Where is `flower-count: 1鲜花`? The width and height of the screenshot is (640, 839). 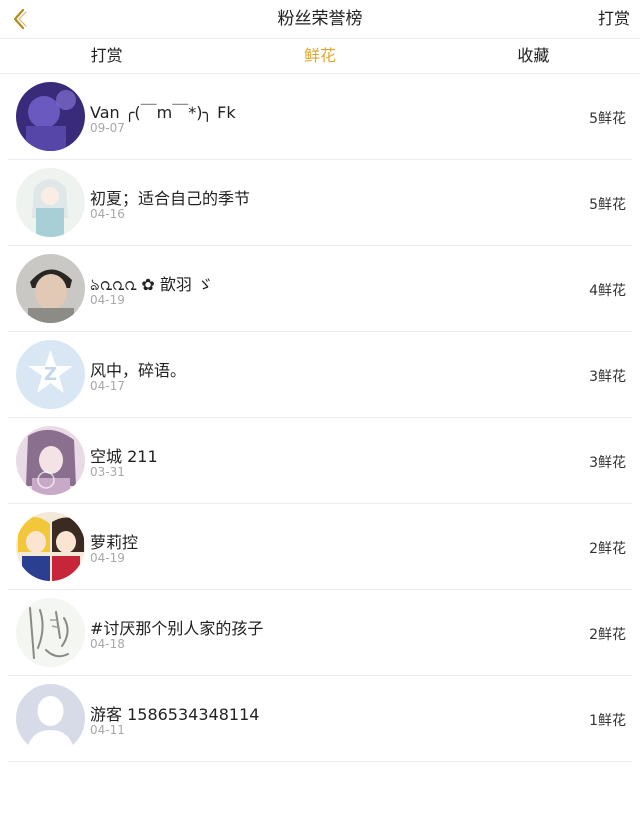
flower-count: 1鲜花 is located at coordinates (607, 721).